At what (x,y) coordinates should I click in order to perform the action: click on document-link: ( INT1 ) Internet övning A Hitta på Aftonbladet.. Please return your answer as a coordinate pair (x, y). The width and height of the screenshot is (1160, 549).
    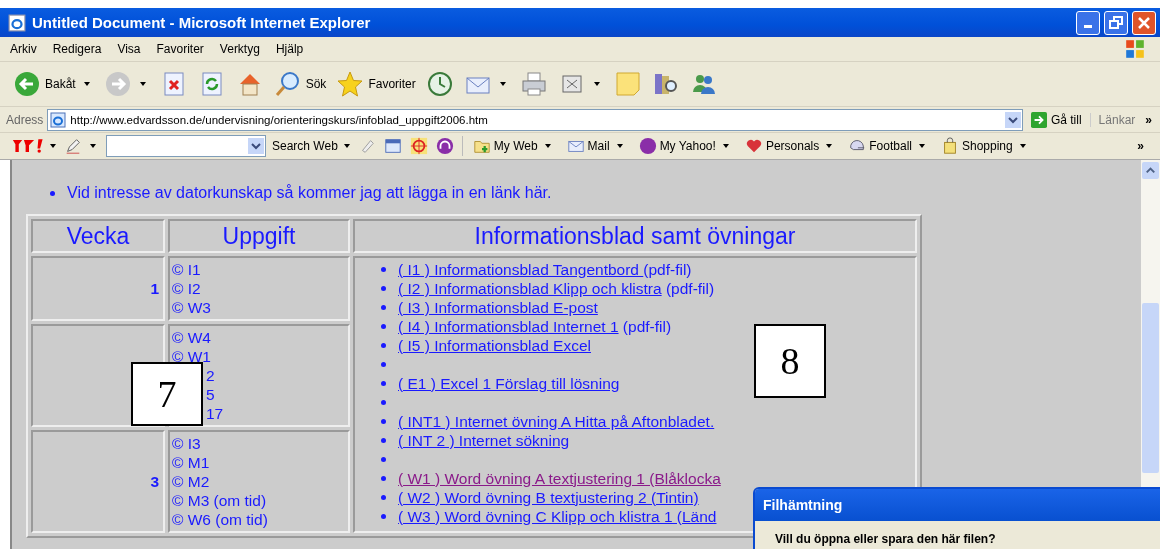
    Looking at the image, I should click on (556, 421).